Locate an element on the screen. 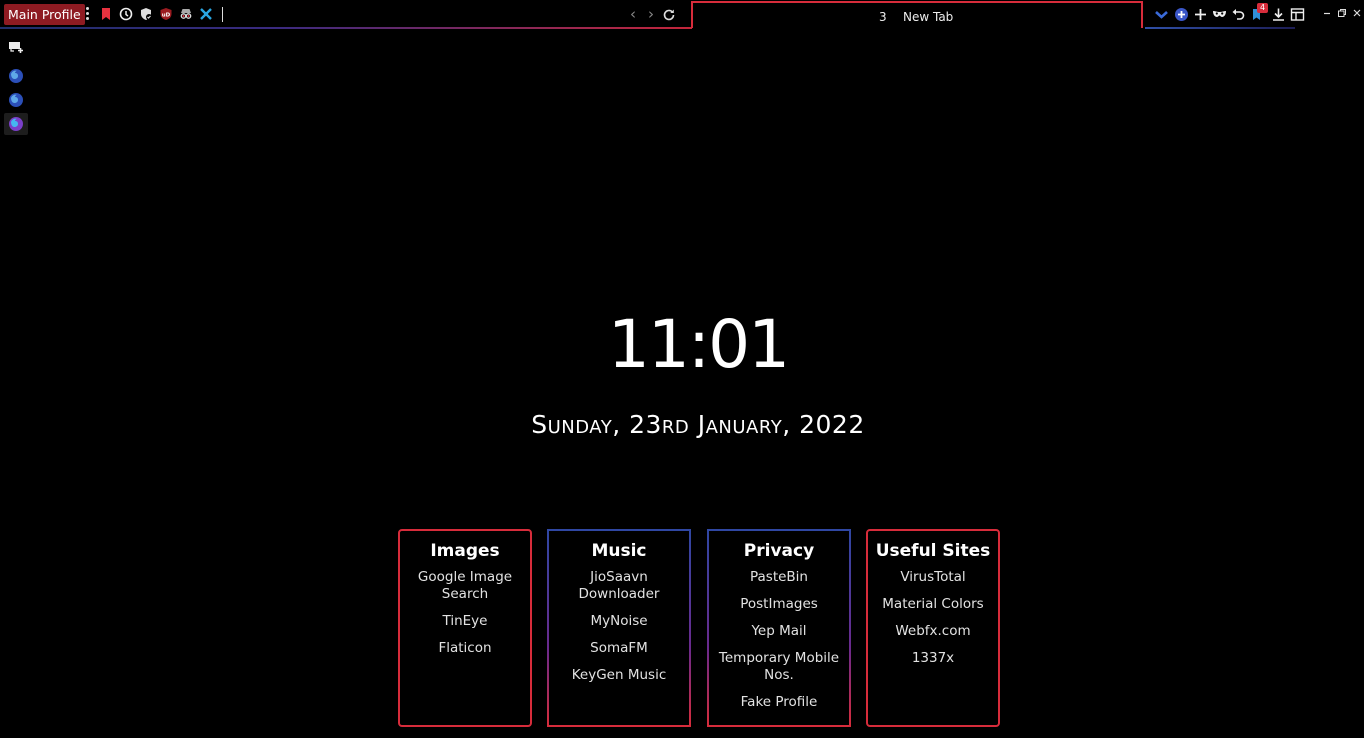  card-title: Images is located at coordinates (465, 551).